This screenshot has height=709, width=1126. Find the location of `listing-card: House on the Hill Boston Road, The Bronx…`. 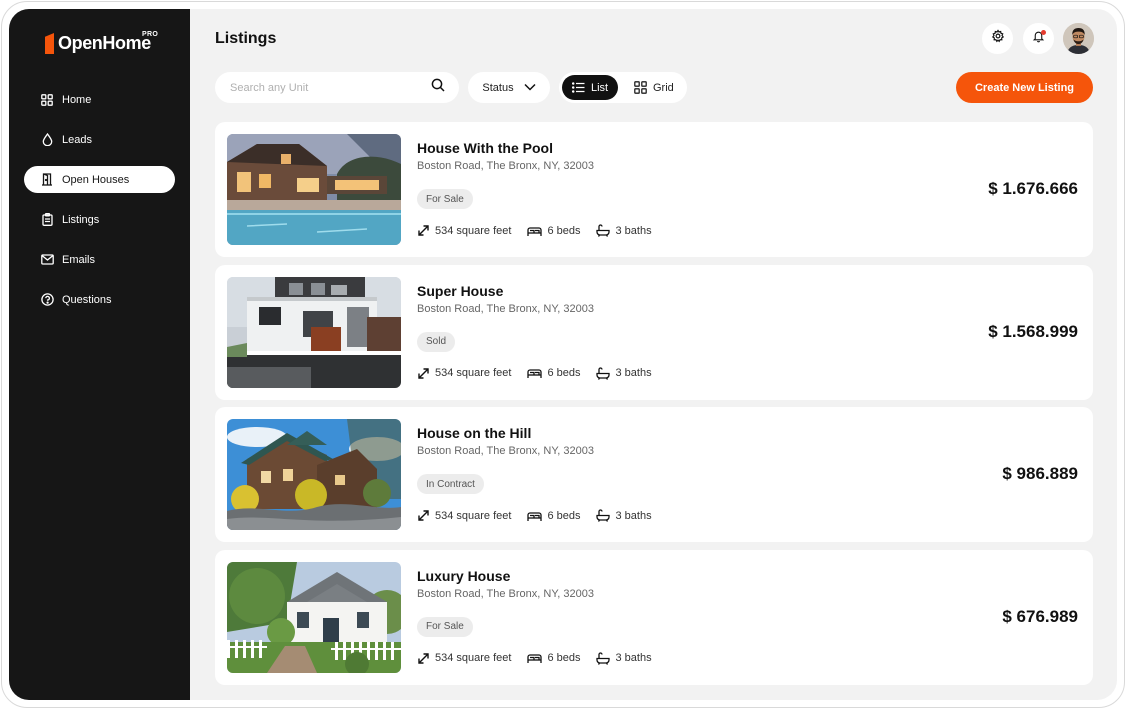

listing-card: House on the Hill Boston Road, The Bronx… is located at coordinates (654, 474).